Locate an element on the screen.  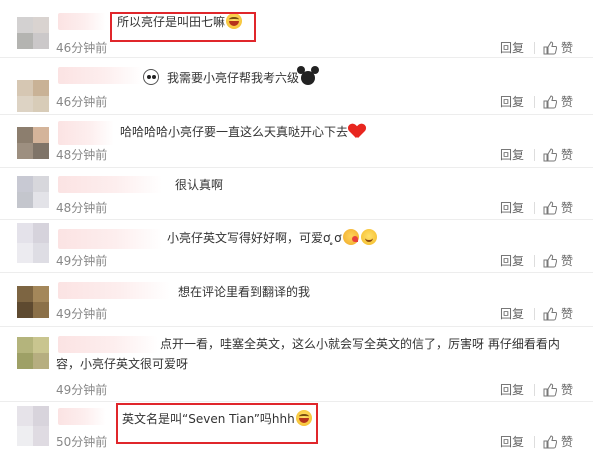
comment-text: 我需要小亮仔帮我考六级 is located at coordinates (231, 77).